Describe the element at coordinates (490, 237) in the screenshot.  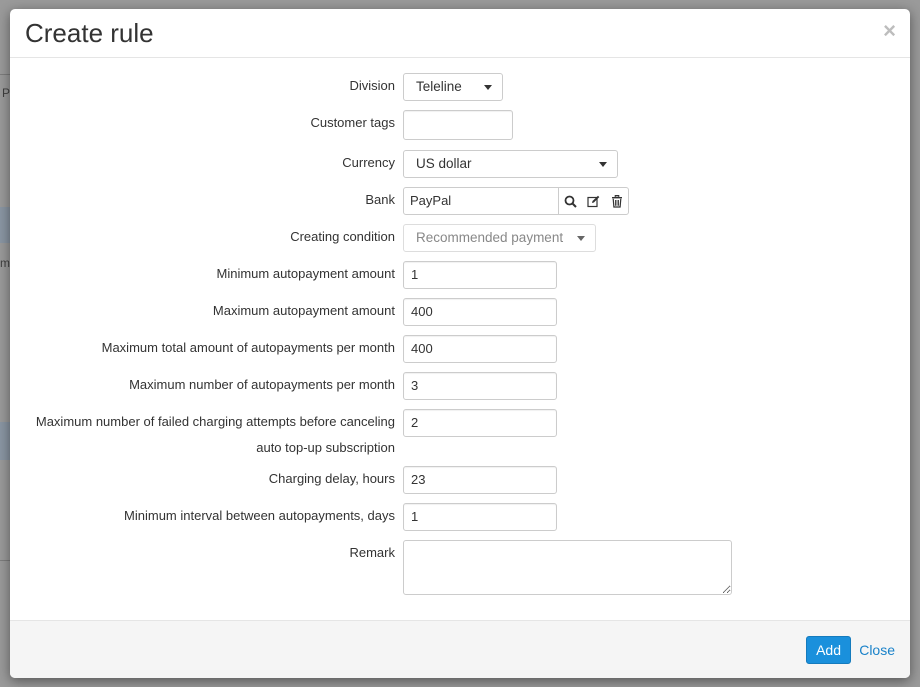
I see `creating-condition-value: Recommended payment` at that location.